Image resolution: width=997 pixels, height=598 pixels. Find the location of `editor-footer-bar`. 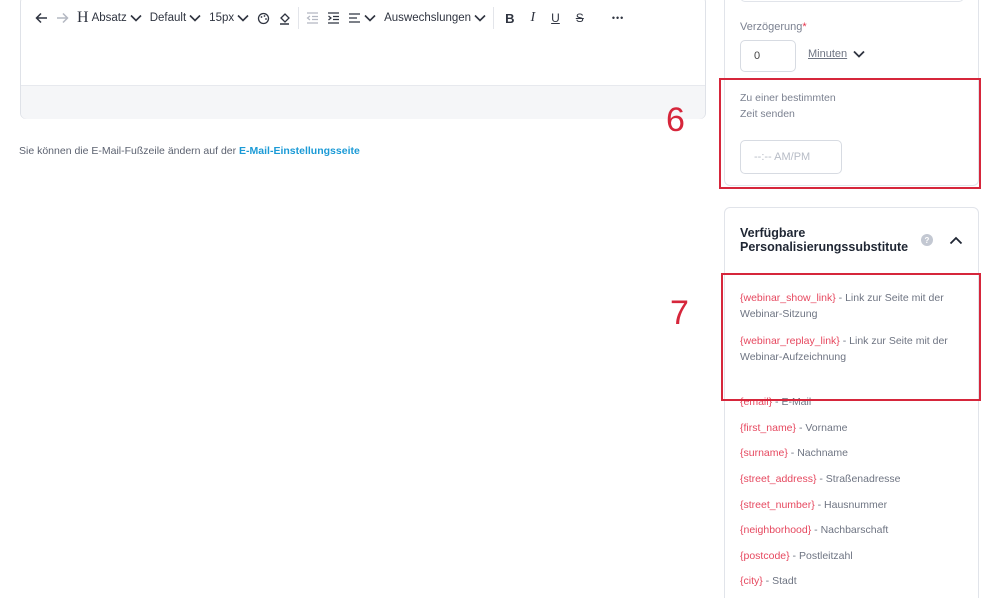

editor-footer-bar is located at coordinates (363, 102).